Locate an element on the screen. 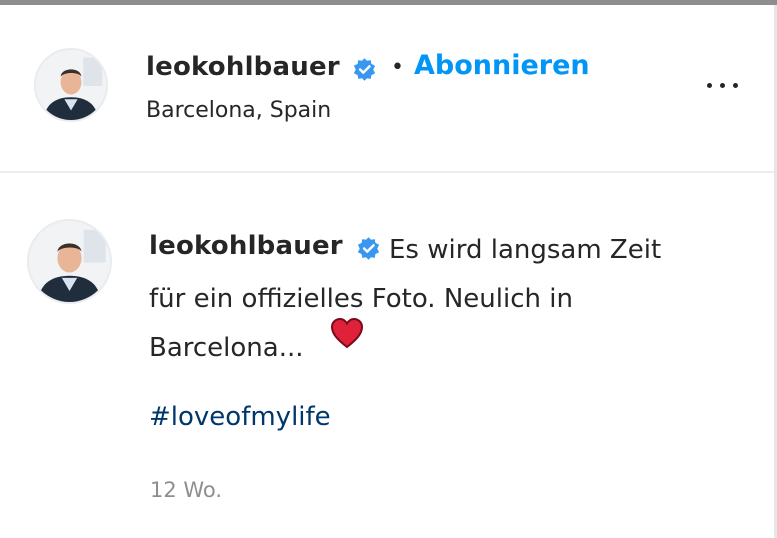 The width and height of the screenshot is (777, 538). comment-avatar is located at coordinates (69, 261).